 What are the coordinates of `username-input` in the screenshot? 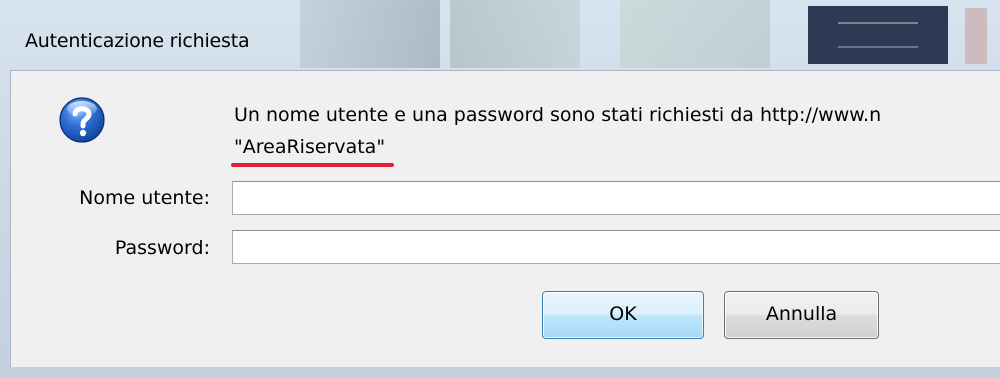 It's located at (616, 198).